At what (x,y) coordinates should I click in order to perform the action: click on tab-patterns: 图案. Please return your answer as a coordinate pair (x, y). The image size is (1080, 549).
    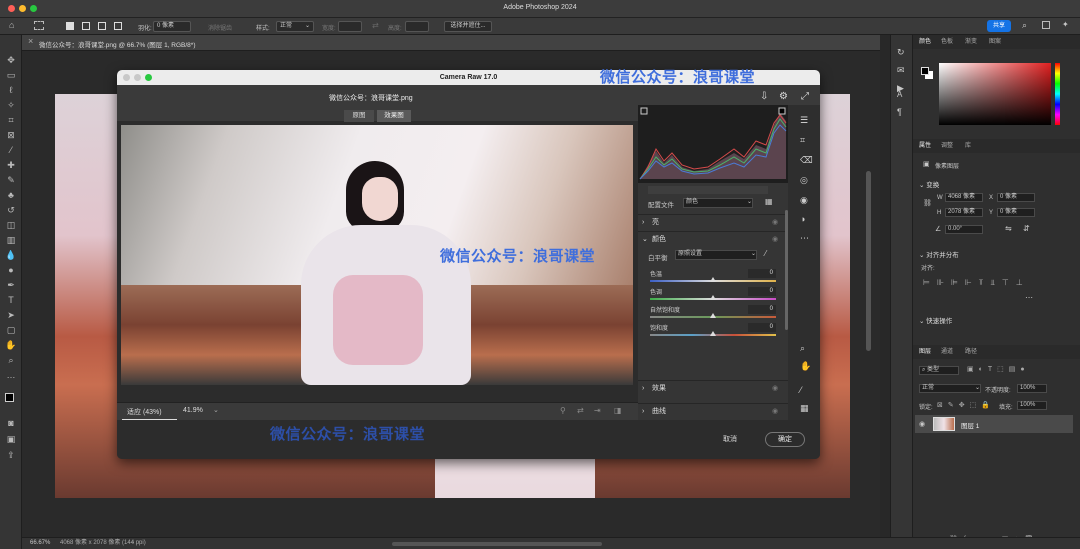
    Looking at the image, I should click on (995, 42).